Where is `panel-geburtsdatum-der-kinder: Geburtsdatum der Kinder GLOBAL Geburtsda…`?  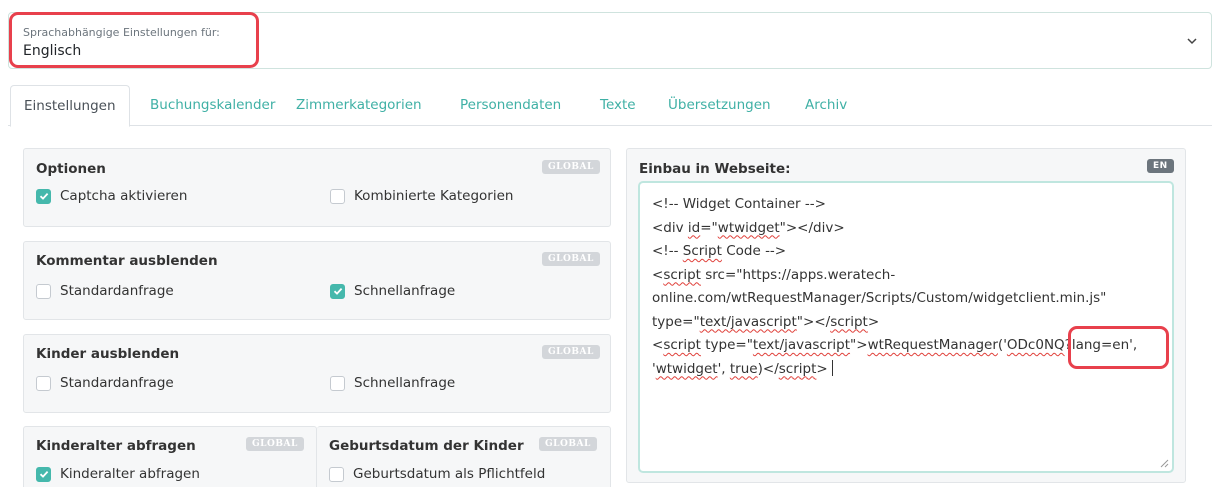 panel-geburtsdatum-der-kinder: Geburtsdatum der Kinder GLOBAL Geburtsda… is located at coordinates (464, 456).